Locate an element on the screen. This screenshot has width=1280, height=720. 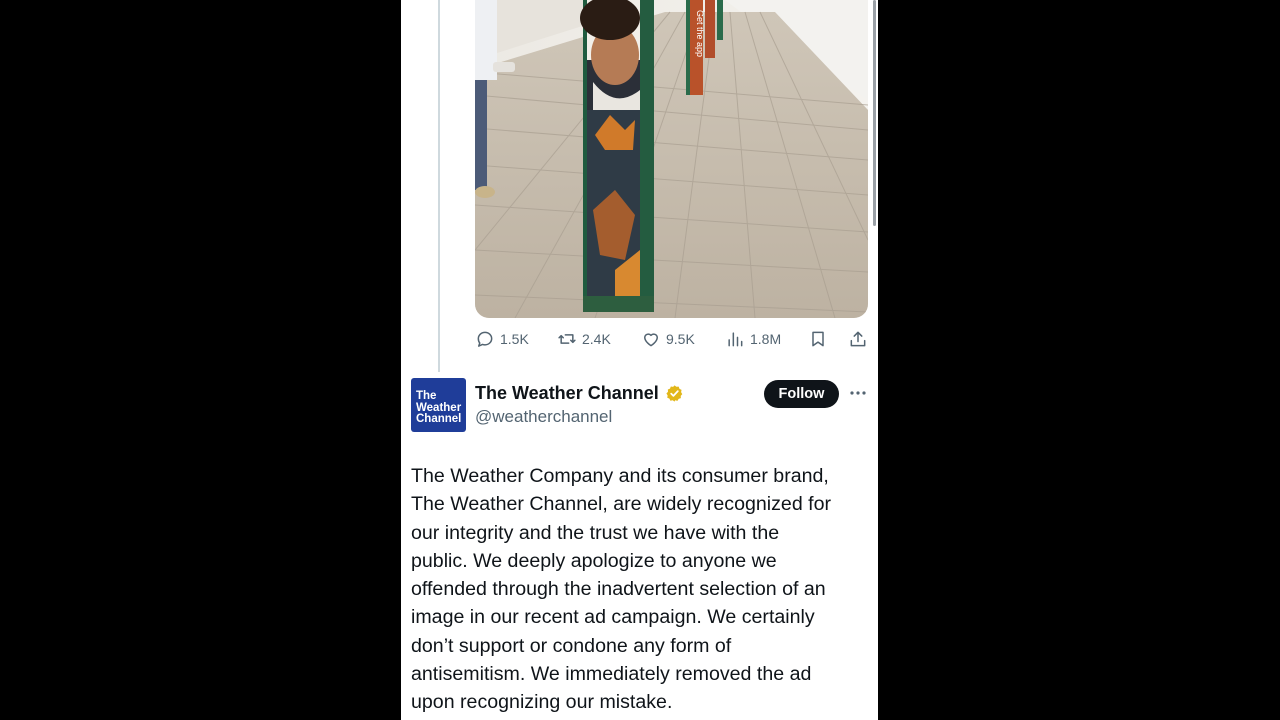
repost-count: 2.4K is located at coordinates (596, 339).